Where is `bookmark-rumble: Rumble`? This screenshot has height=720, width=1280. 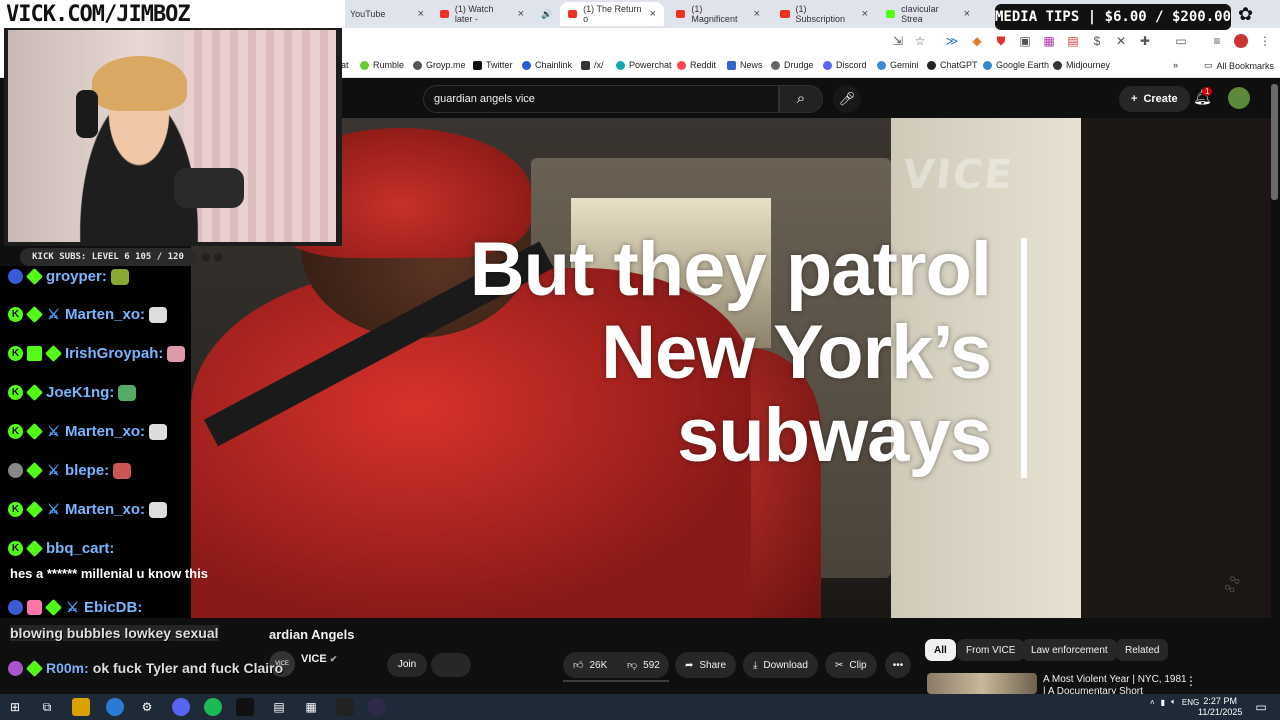
bookmark-rumble: Rumble is located at coordinates (382, 65).